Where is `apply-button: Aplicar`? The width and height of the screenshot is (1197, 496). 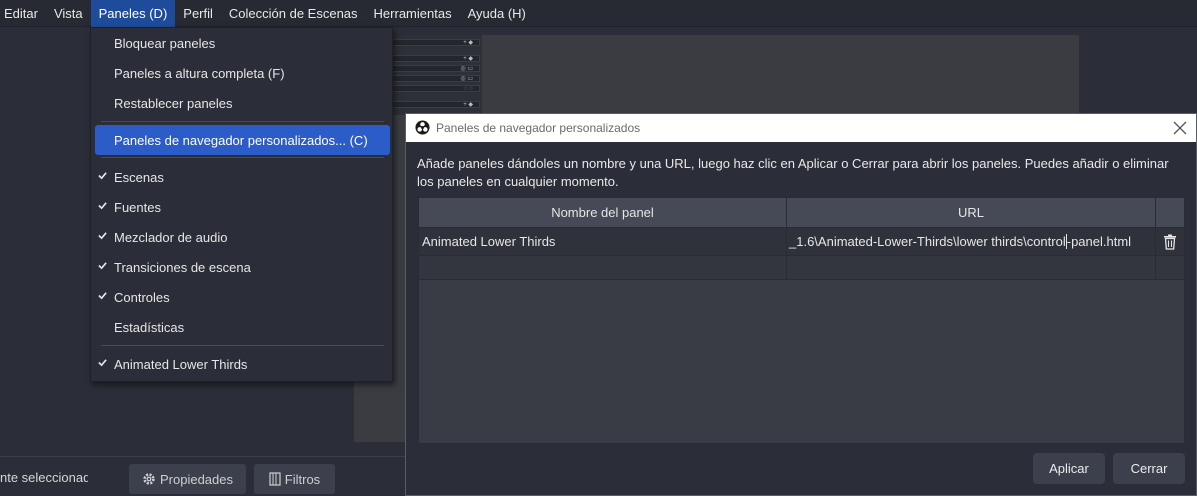
apply-button: Aplicar is located at coordinates (1069, 468).